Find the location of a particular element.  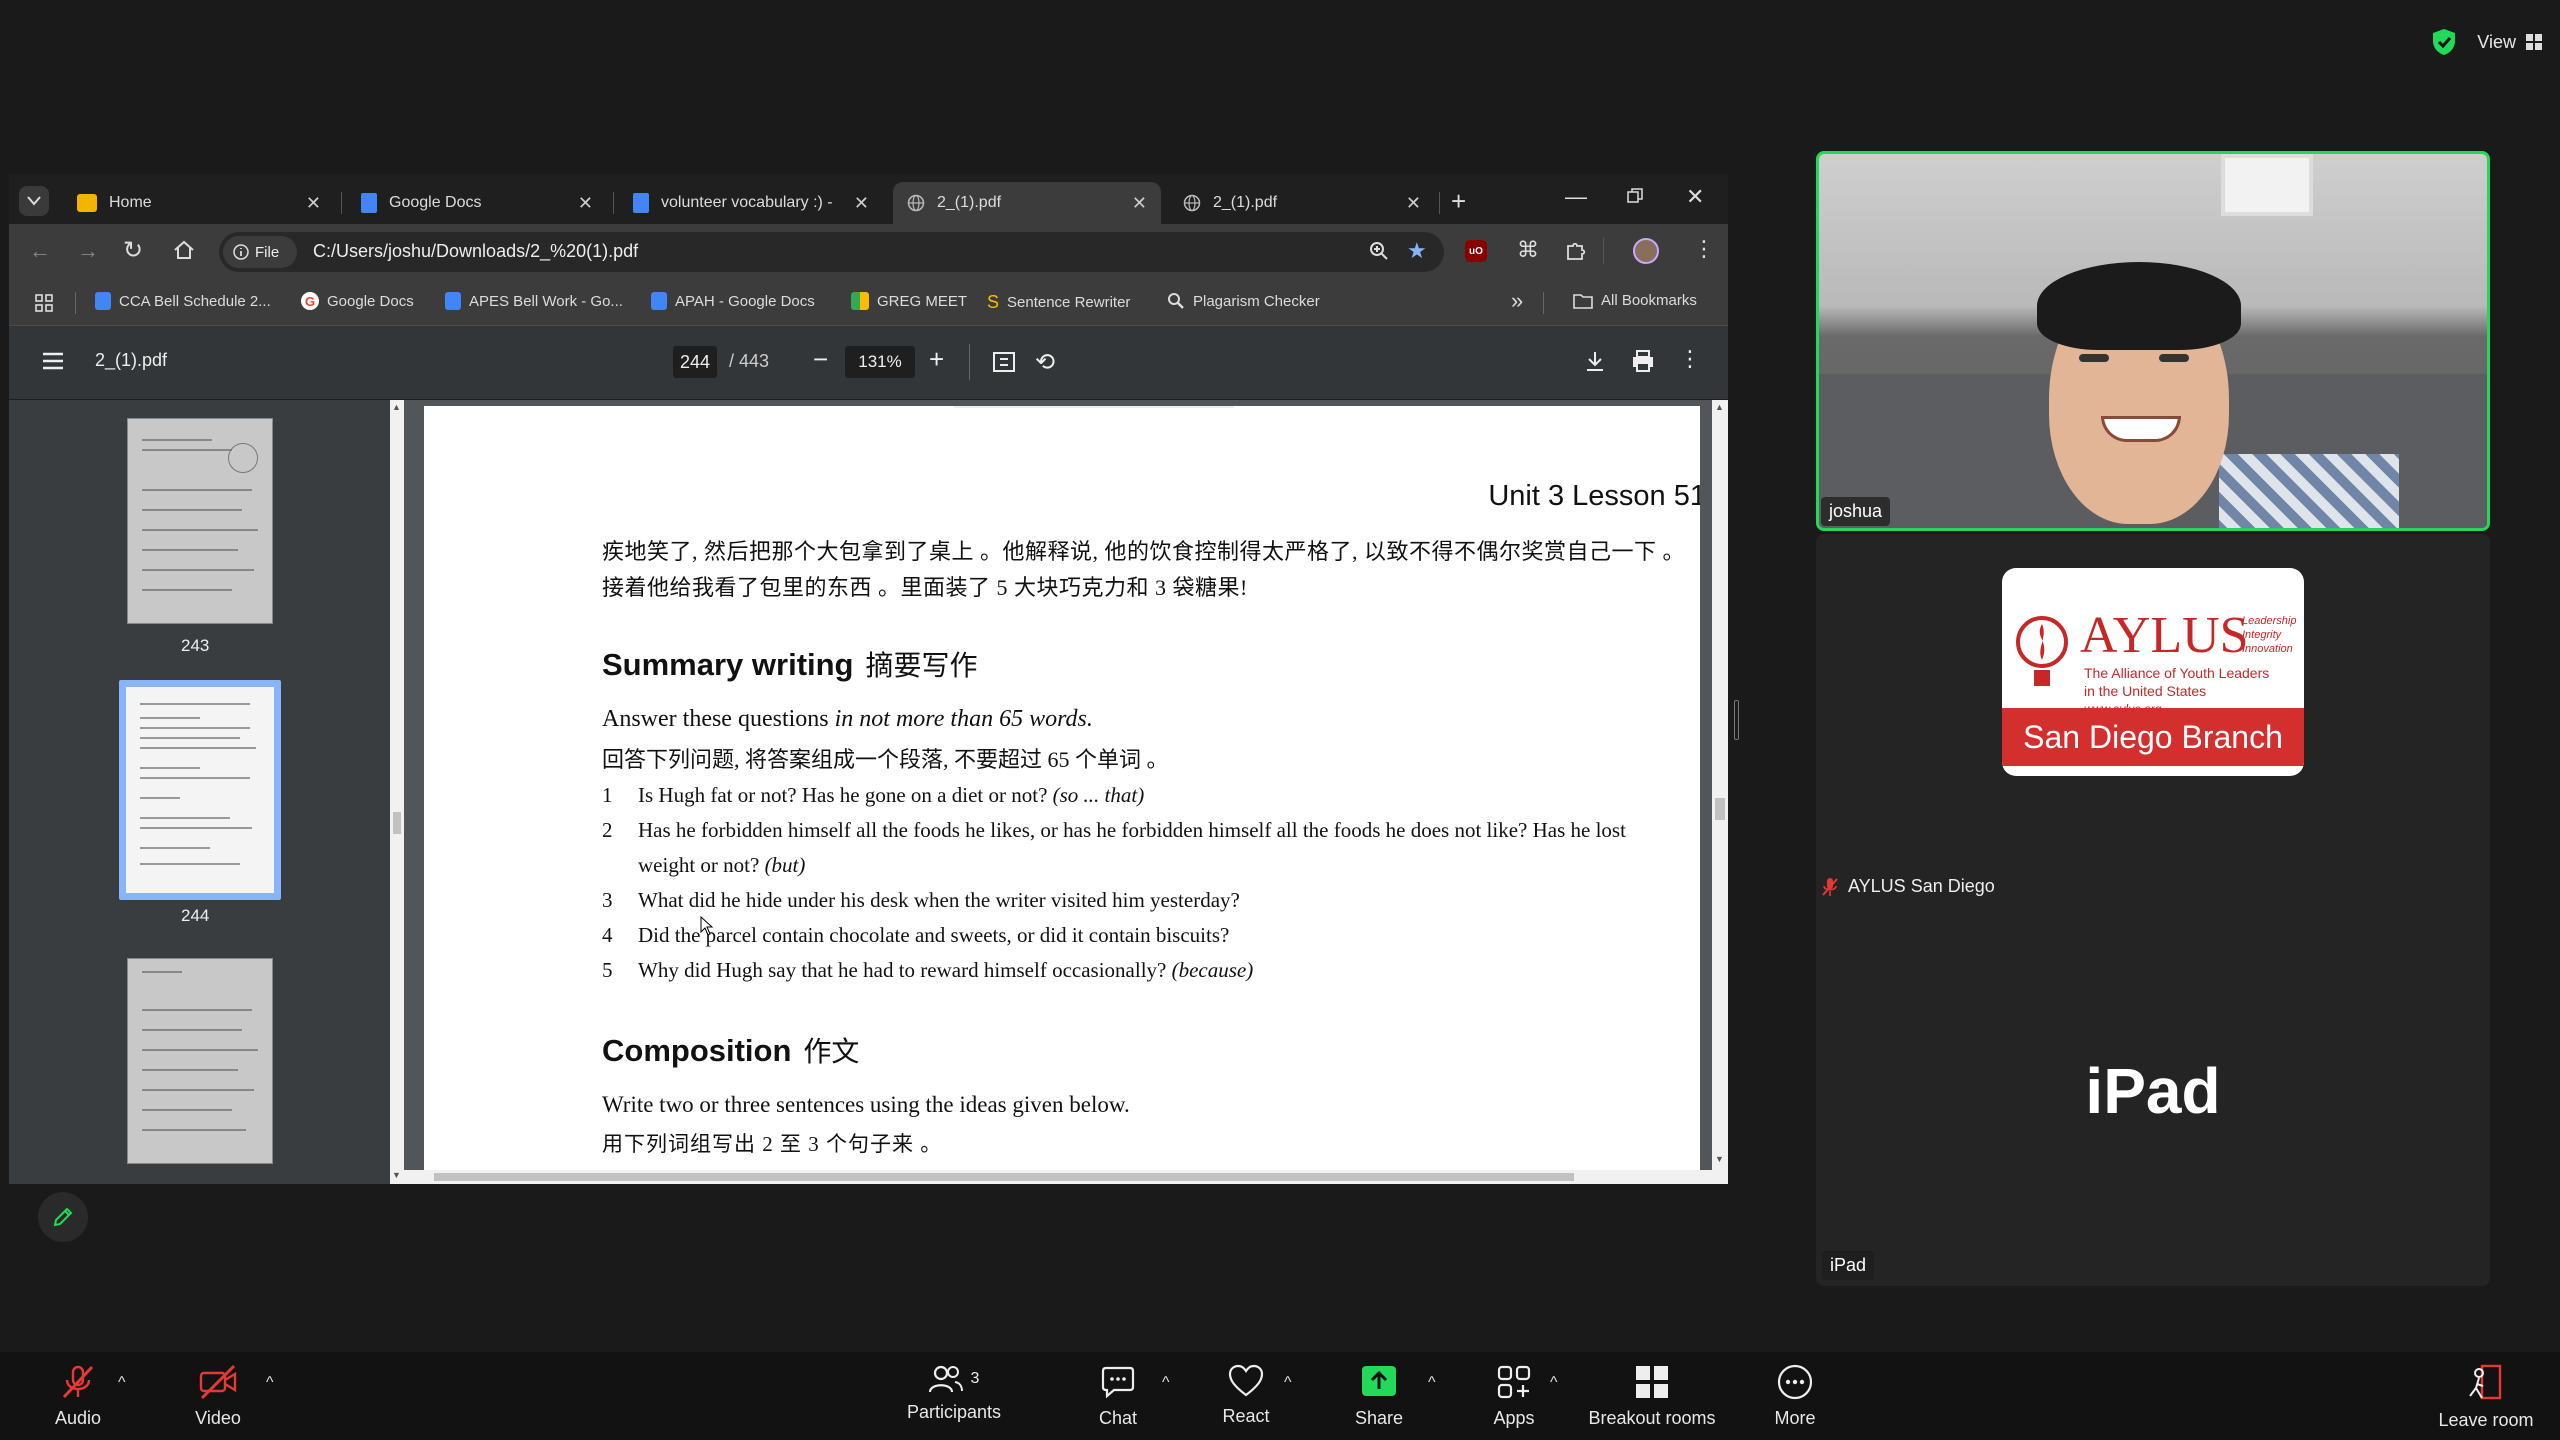

video-tile-joshua: joshua is located at coordinates (2153, 341).